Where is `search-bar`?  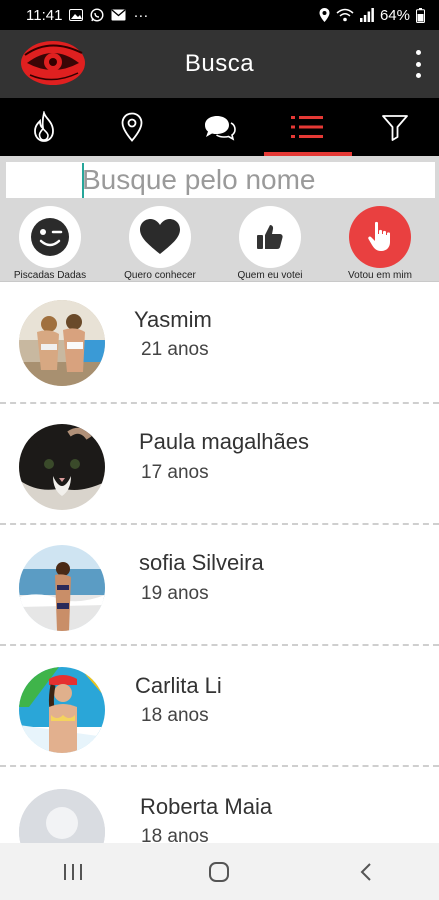 search-bar is located at coordinates (219, 180).